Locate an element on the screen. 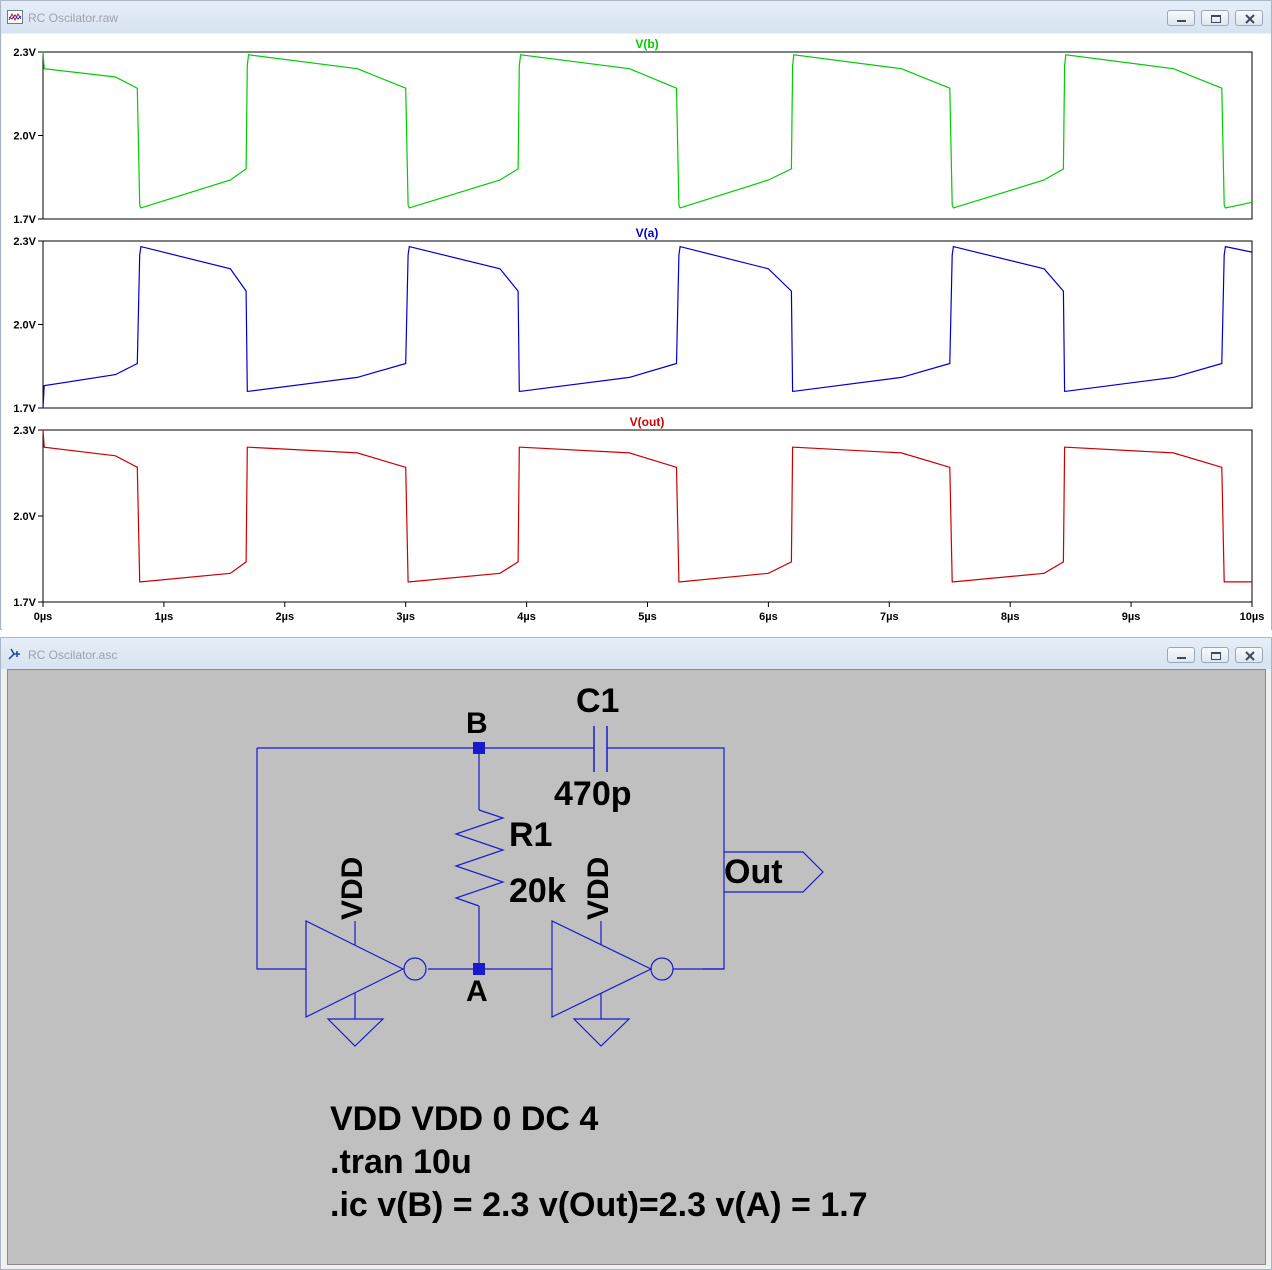 This screenshot has height=1270, width=1272. circuit-diagram is located at coordinates (540, 886).